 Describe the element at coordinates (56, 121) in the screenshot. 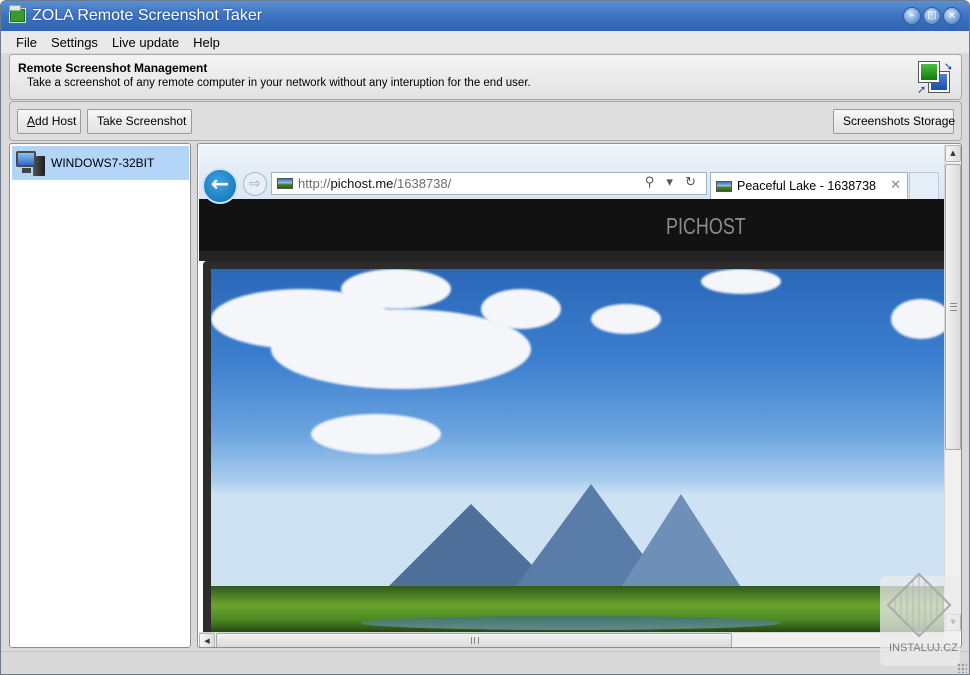

I see `add-host-label: dd Host` at that location.